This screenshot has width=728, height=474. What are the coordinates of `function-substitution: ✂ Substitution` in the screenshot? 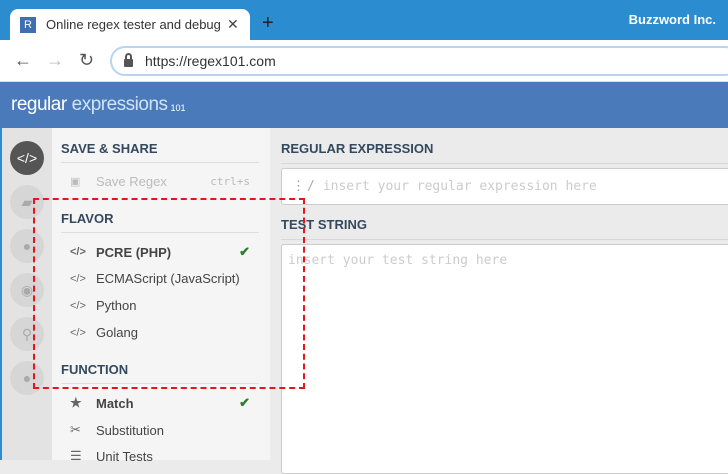 It's located at (160, 430).